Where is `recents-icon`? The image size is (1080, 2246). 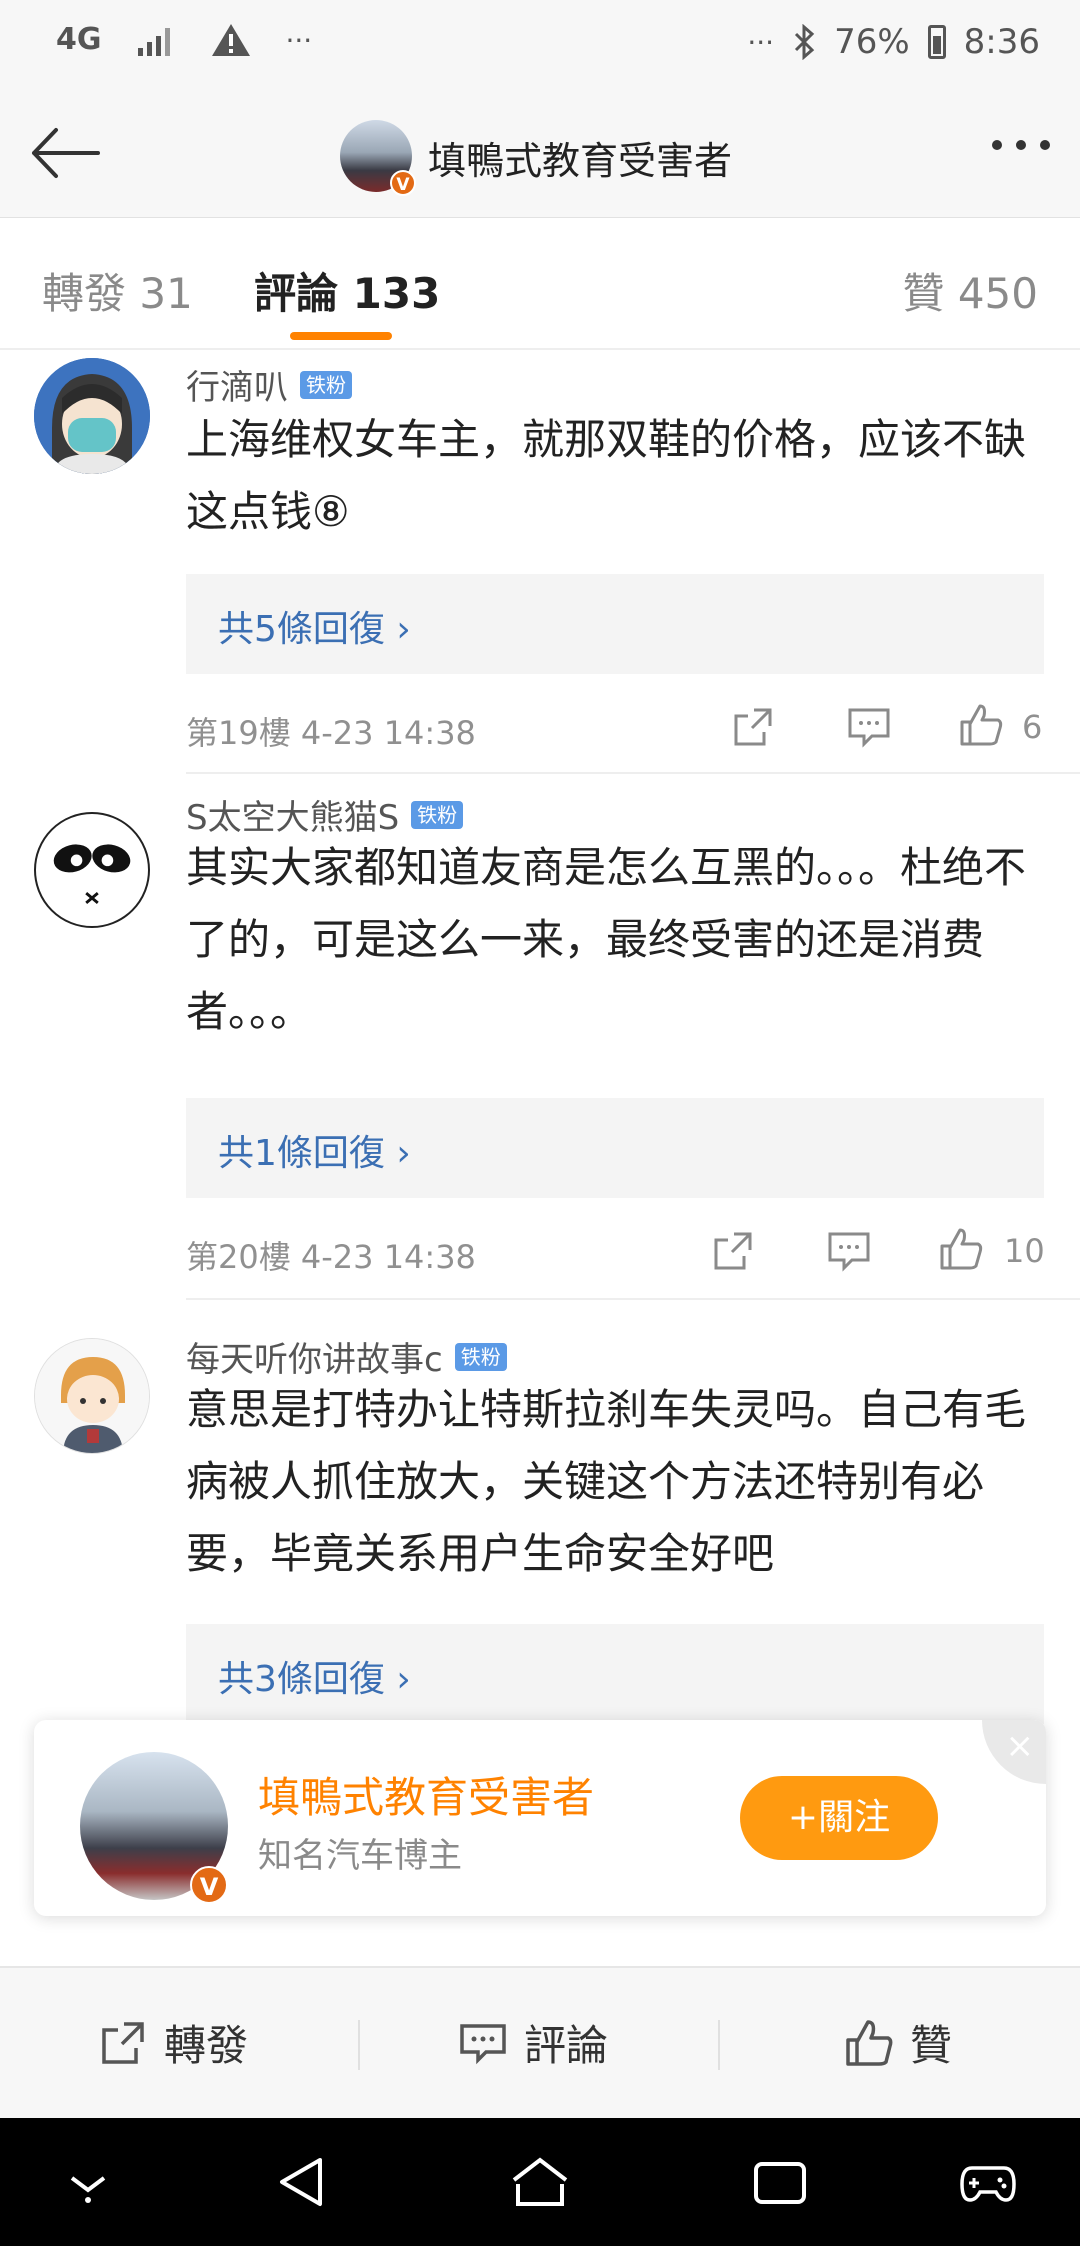 recents-icon is located at coordinates (780, 2183).